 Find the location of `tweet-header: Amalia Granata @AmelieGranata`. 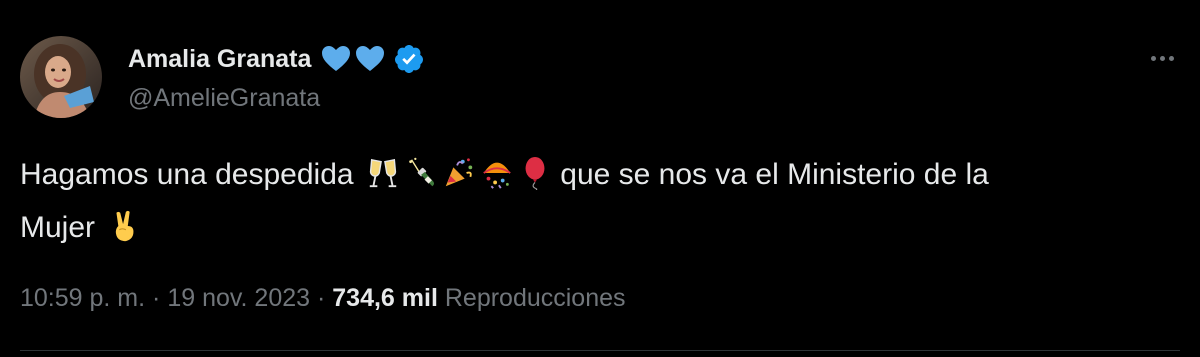

tweet-header: Amalia Granata @AmelieGranata is located at coordinates (276, 76).